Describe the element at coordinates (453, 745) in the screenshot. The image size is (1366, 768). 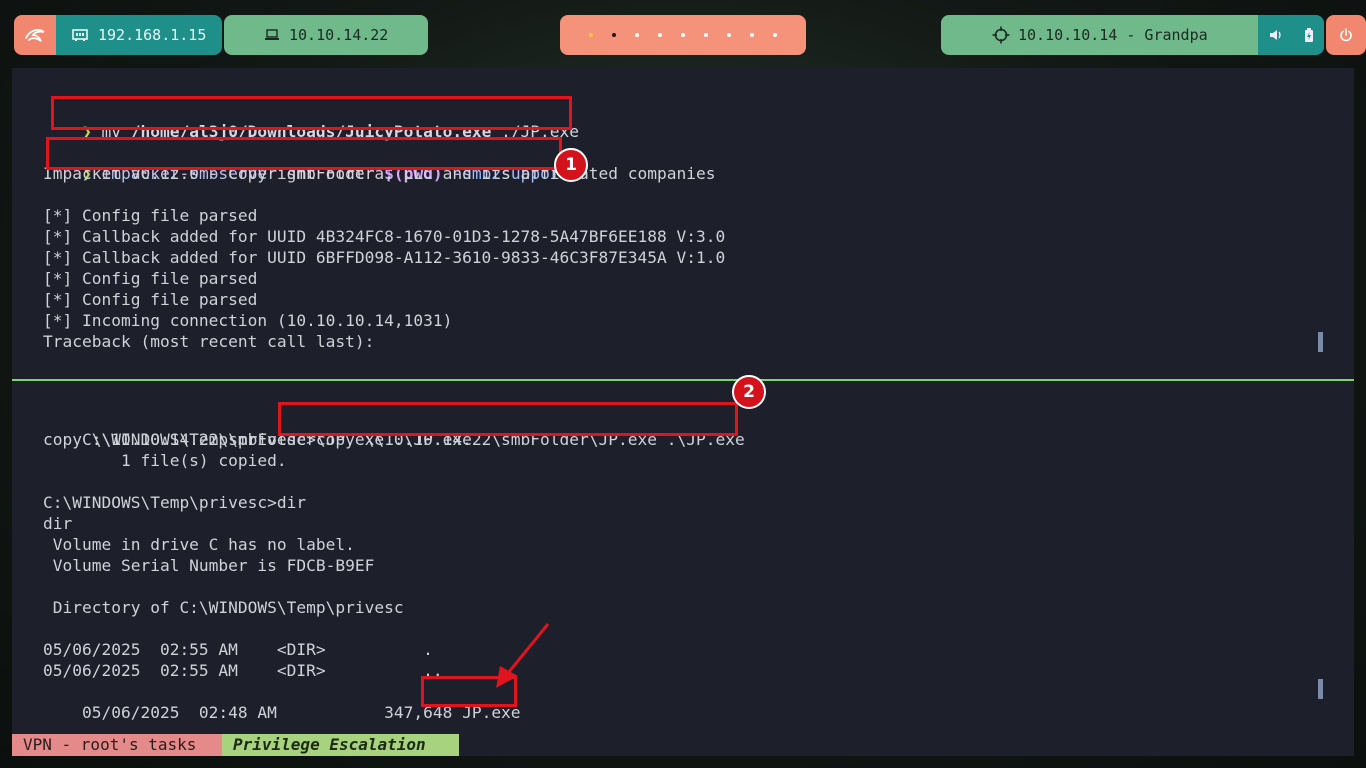
I see `tab-separator` at that location.